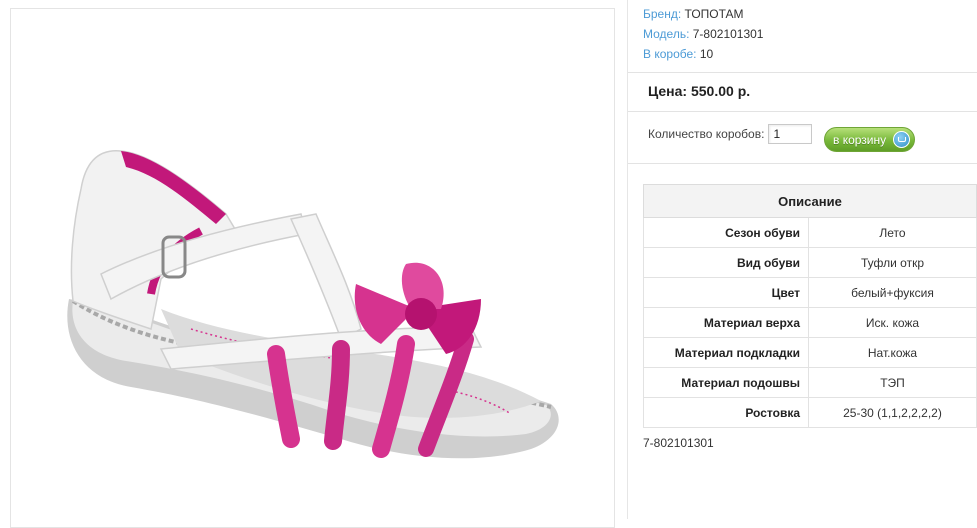 This screenshot has height=528, width=977. What do you see at coordinates (666, 34) in the screenshot?
I see `model-label: Модель:` at bounding box center [666, 34].